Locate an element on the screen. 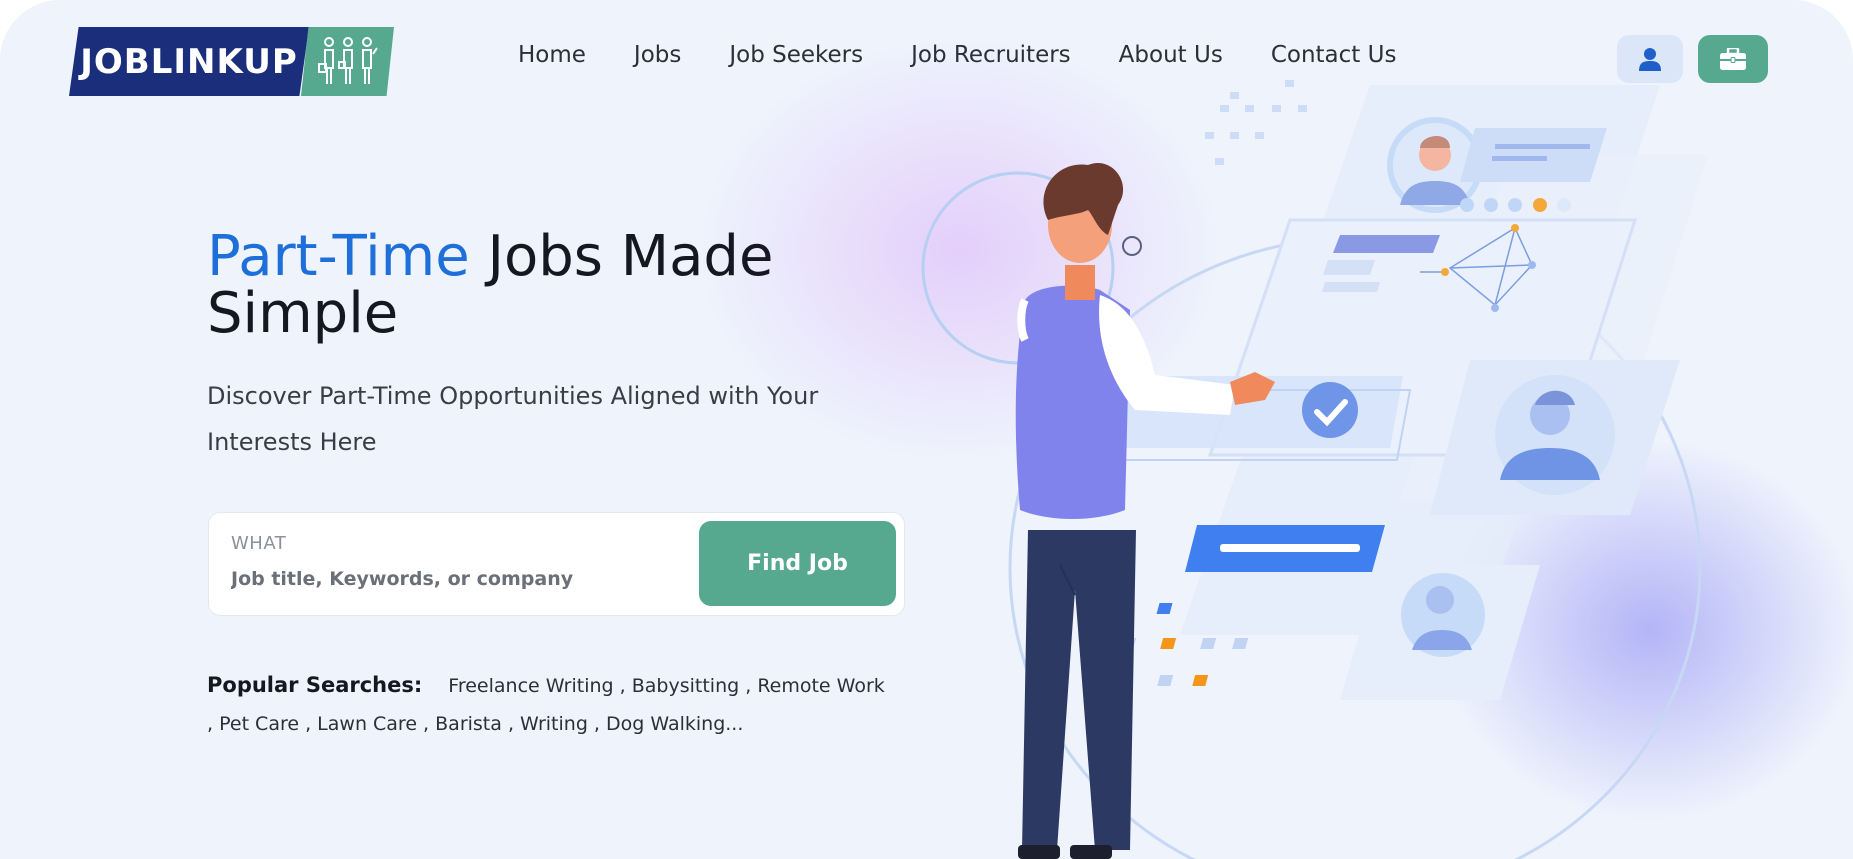 This screenshot has width=1853, height=859. nav-jobs: Jobs is located at coordinates (657, 55).